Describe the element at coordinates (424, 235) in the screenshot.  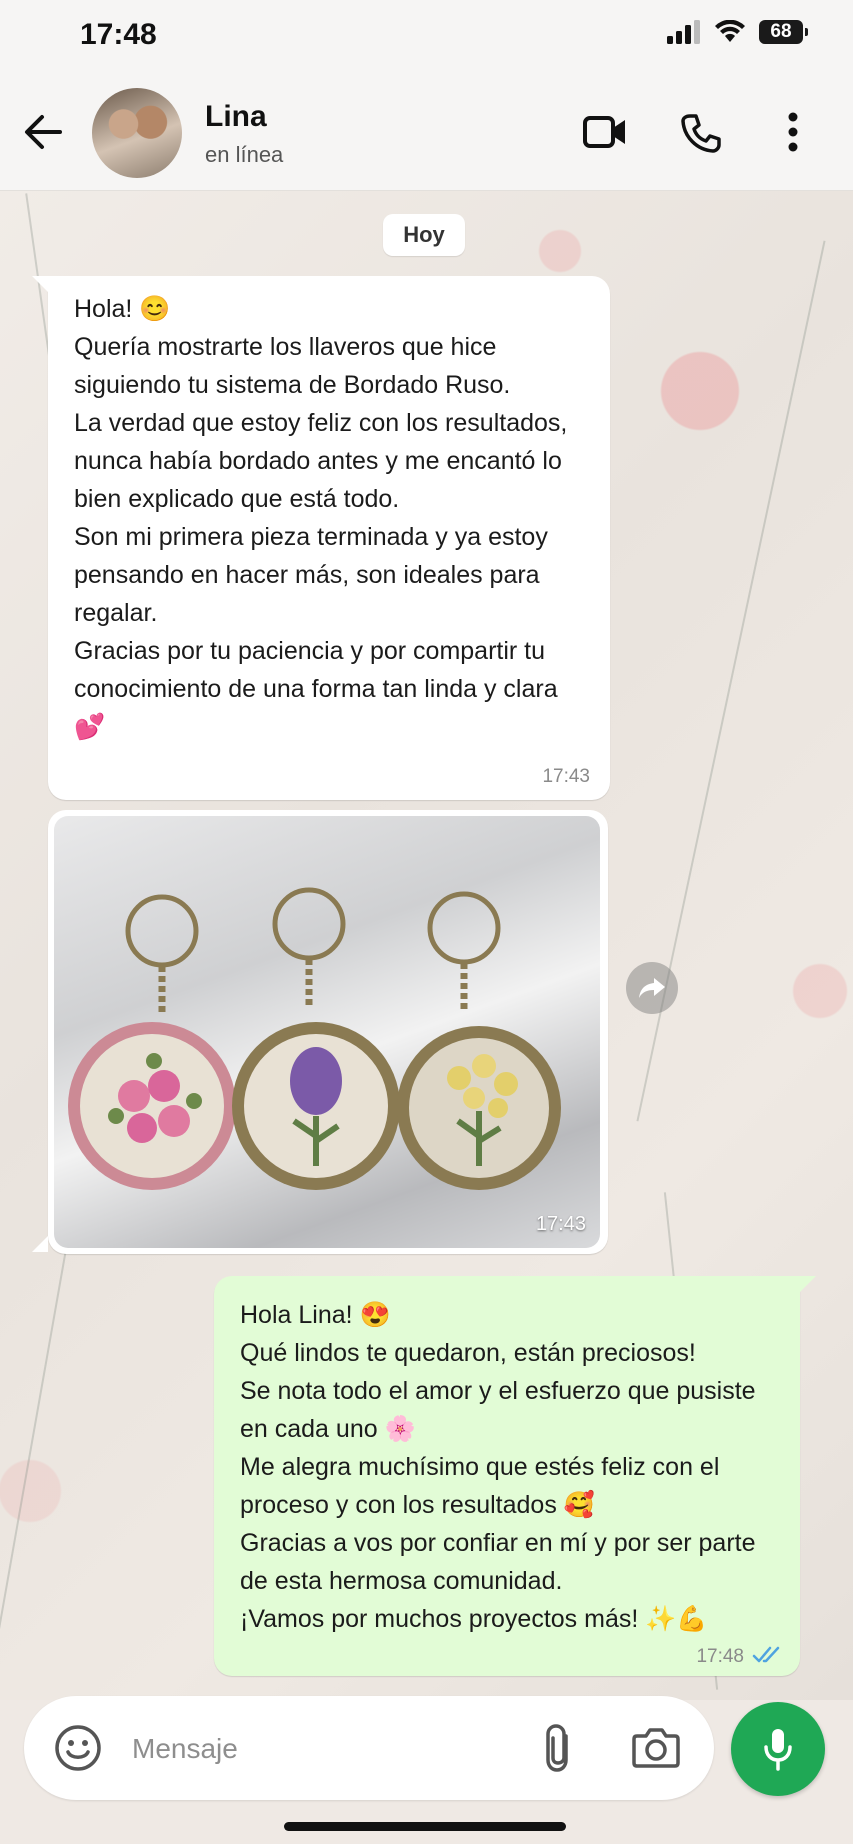
I see `day-separator: Hoy` at that location.